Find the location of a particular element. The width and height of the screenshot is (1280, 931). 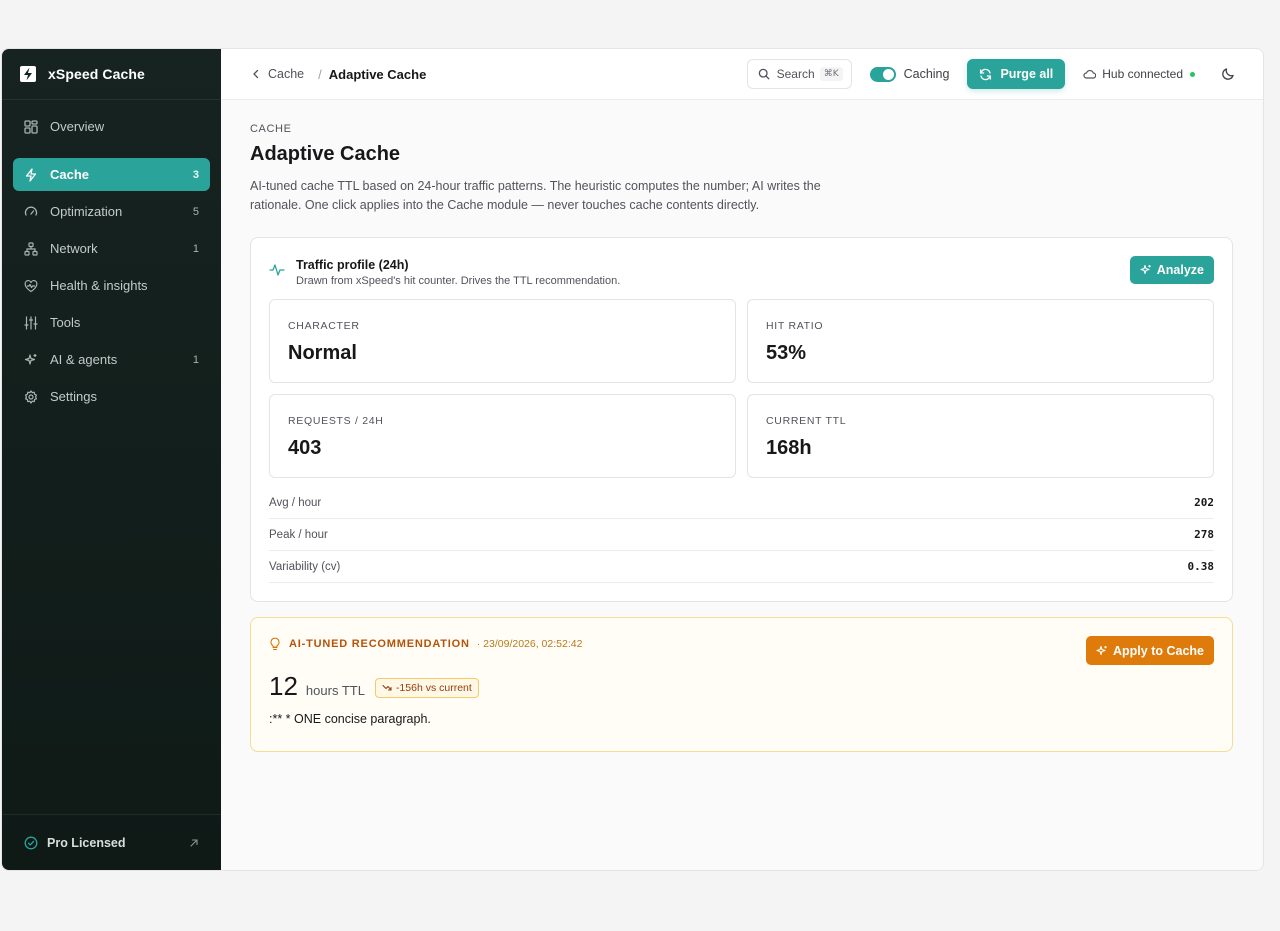

breadcrumb-current: Adaptive Cache is located at coordinates (377, 74).